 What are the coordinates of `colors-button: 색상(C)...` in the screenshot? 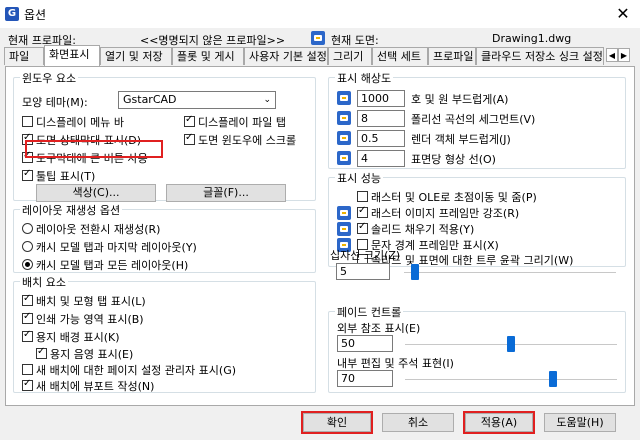 It's located at (96, 193).